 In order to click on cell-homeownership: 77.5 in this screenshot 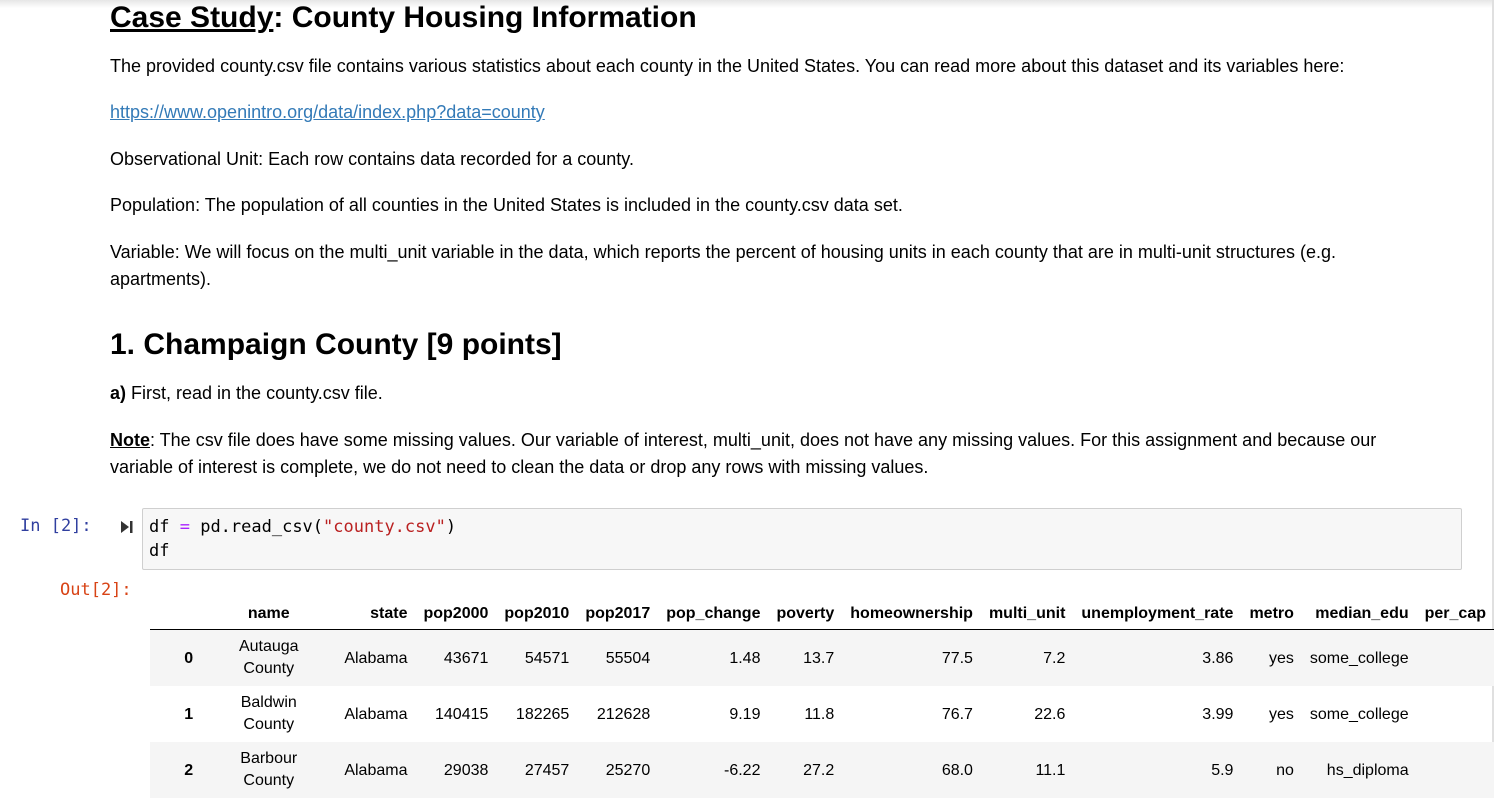, I will do `click(957, 658)`.